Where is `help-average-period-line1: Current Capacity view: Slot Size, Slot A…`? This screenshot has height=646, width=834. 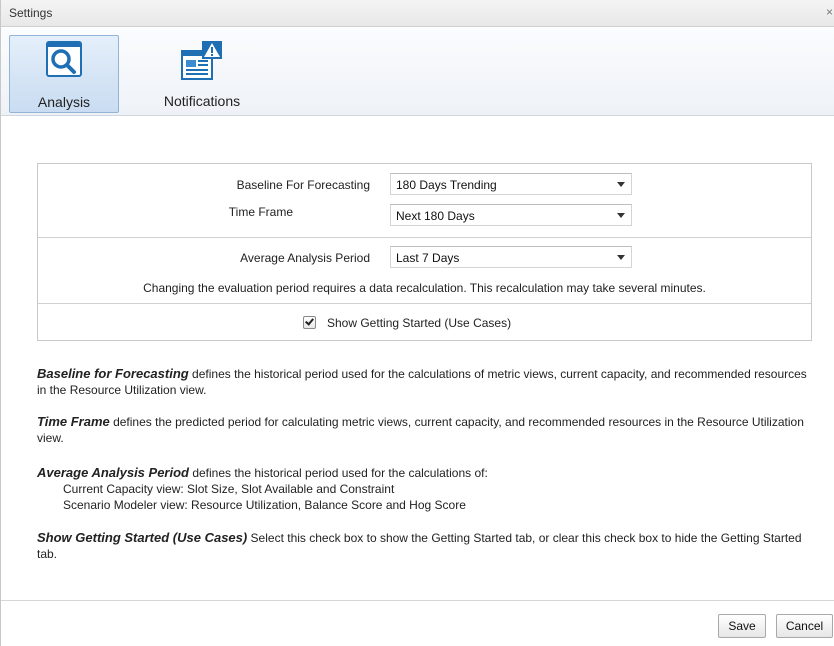 help-average-period-line1: Current Capacity view: Slot Size, Slot A… is located at coordinates (229, 489).